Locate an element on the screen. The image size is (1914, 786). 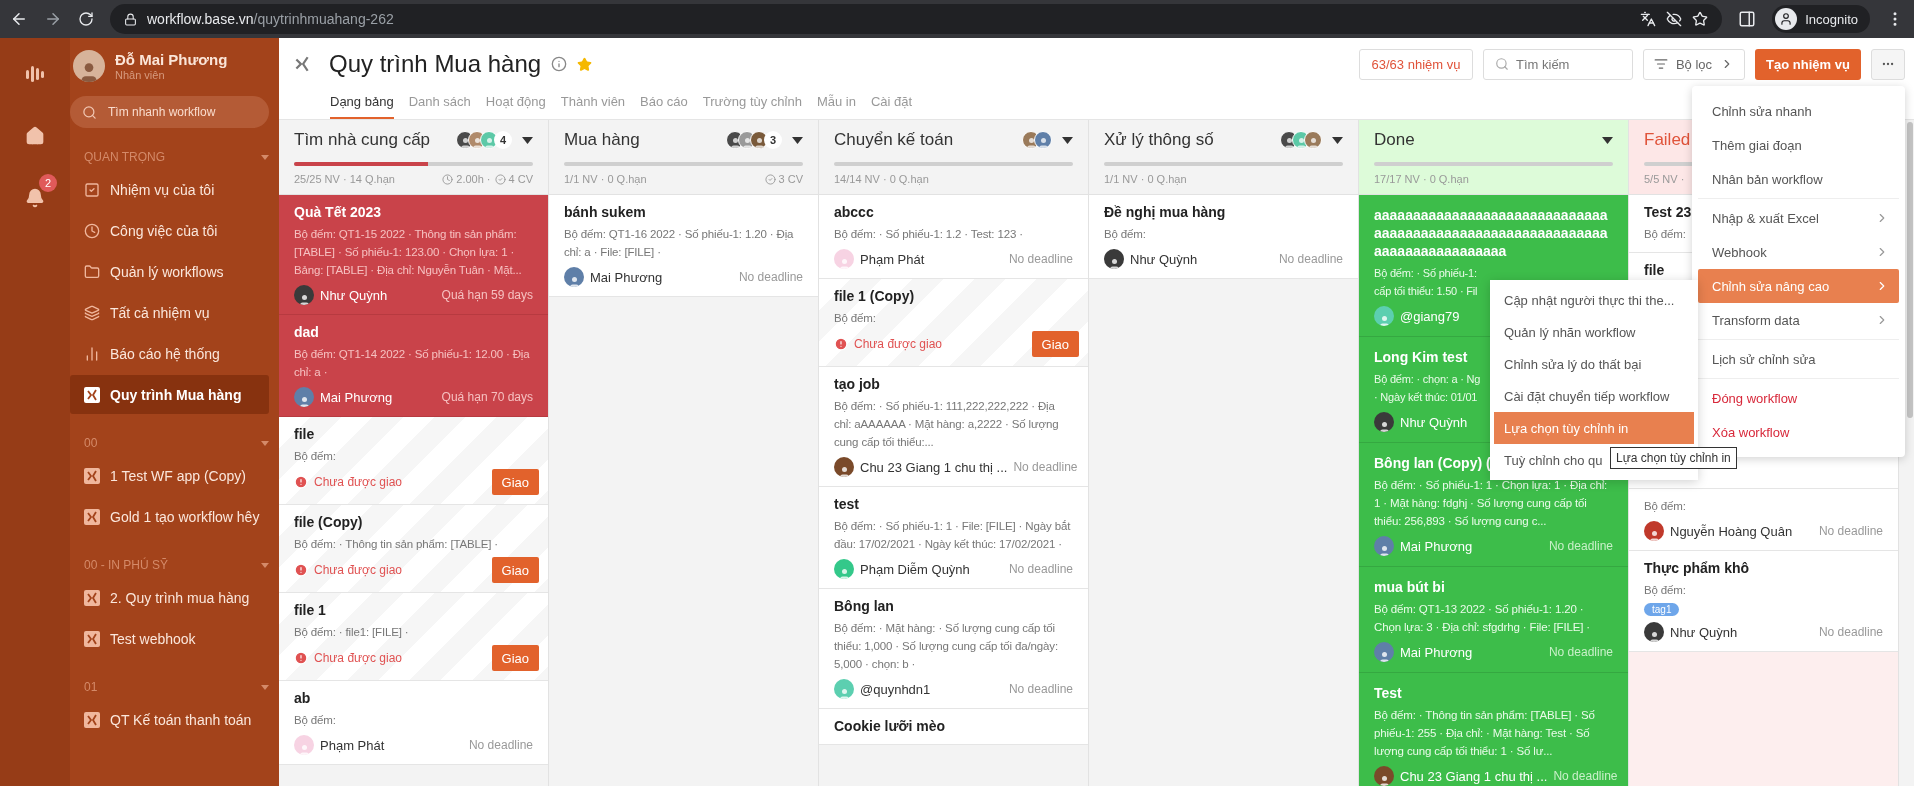
task-title: Thực phẩm khô is located at coordinates (1697, 568).